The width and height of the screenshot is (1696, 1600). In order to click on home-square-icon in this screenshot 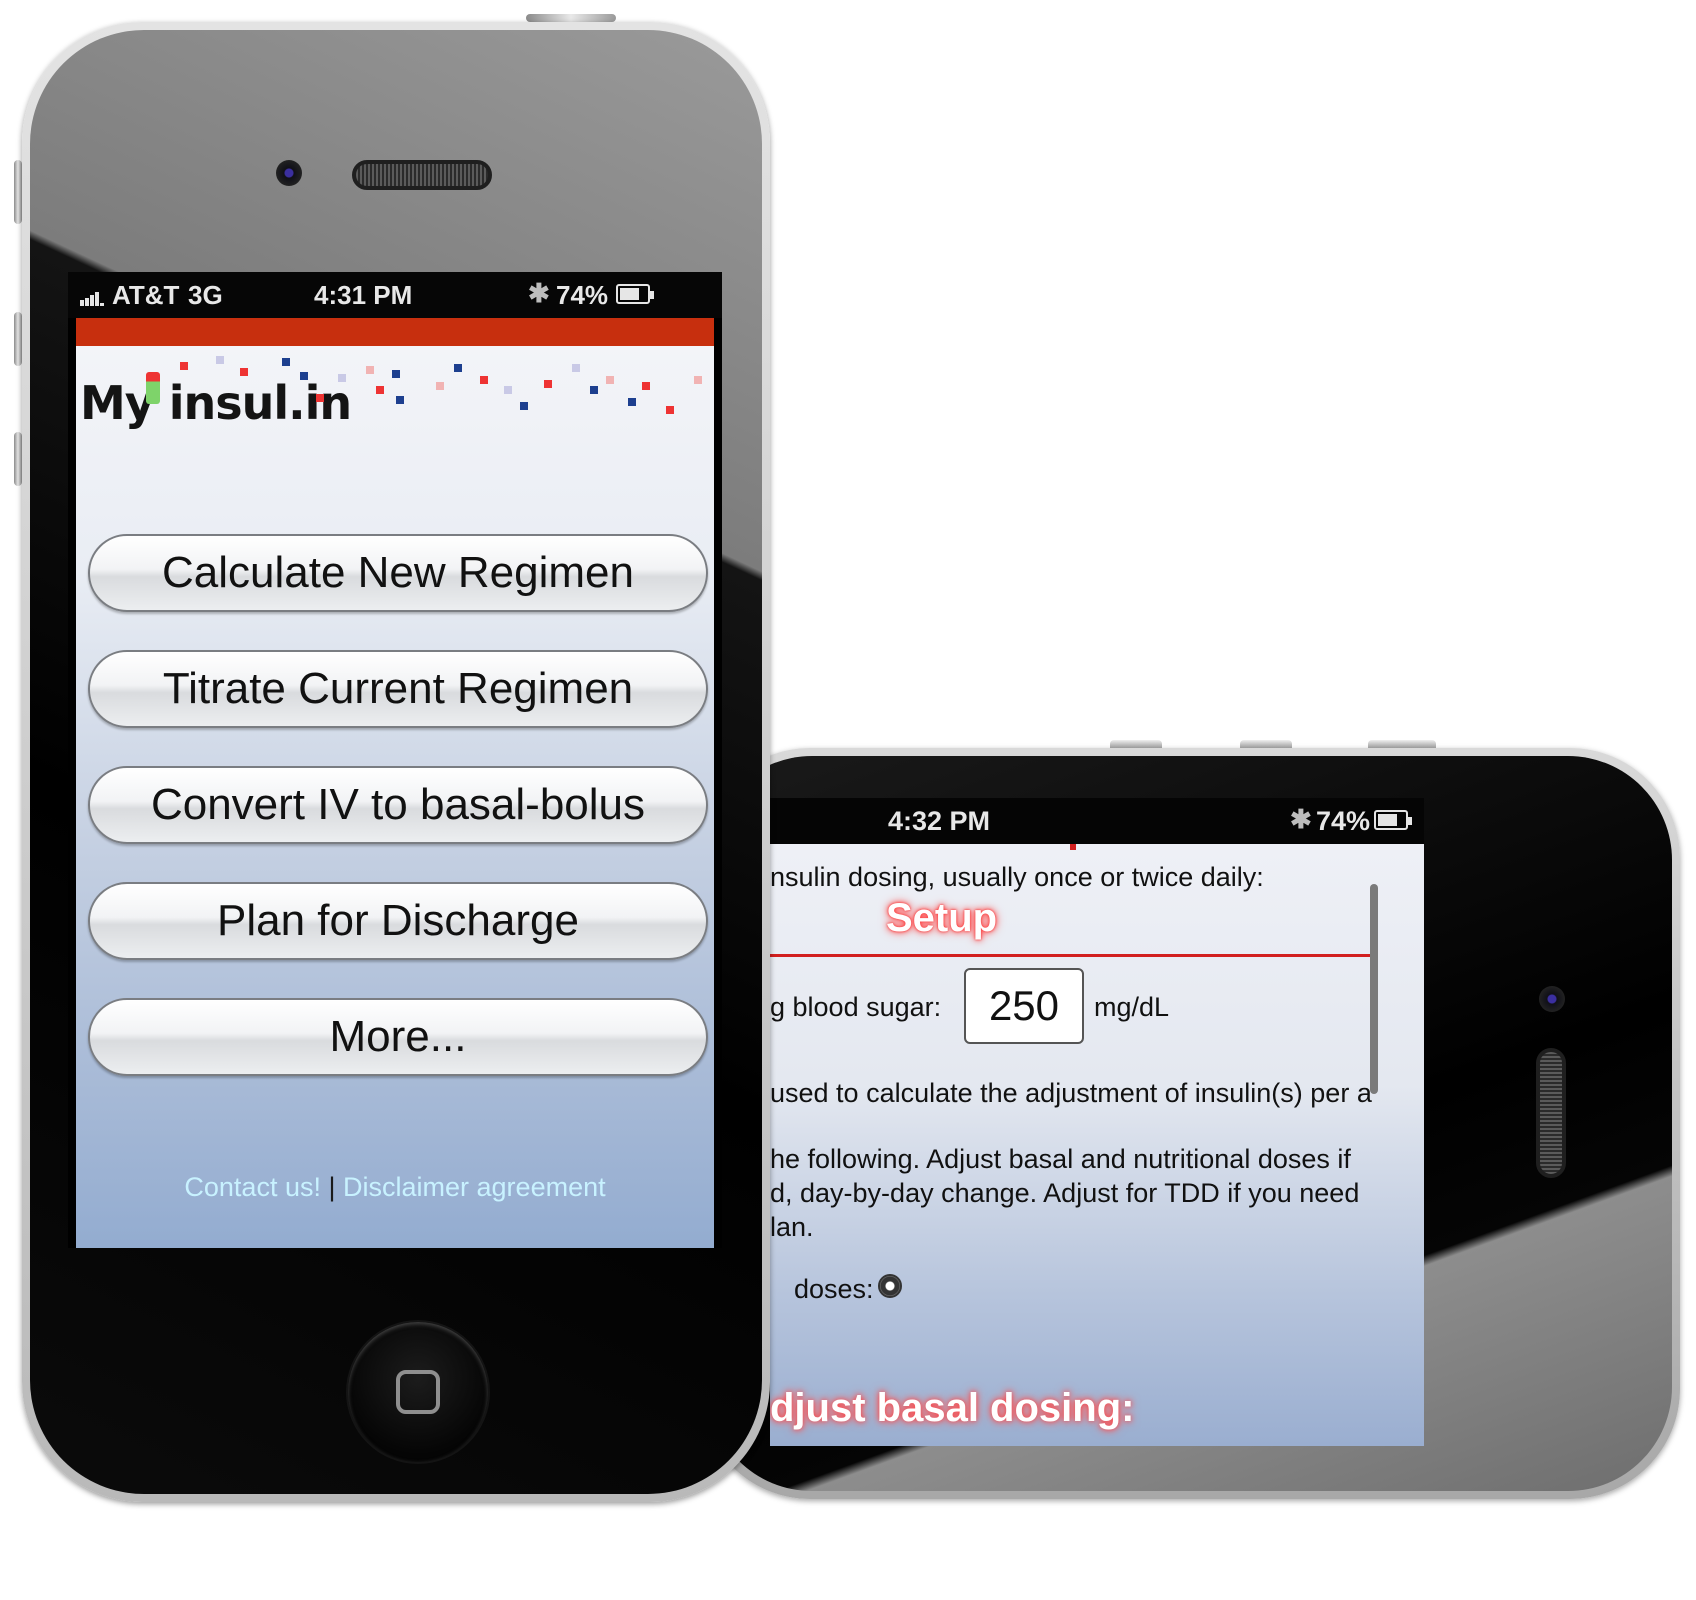, I will do `click(418, 1392)`.